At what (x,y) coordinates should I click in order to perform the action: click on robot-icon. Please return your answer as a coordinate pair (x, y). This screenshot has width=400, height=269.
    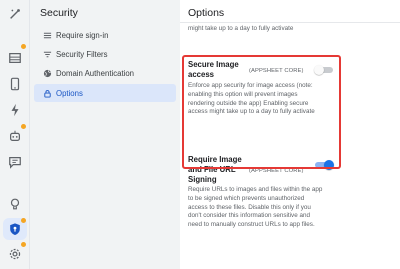
    Looking at the image, I should click on (15, 136).